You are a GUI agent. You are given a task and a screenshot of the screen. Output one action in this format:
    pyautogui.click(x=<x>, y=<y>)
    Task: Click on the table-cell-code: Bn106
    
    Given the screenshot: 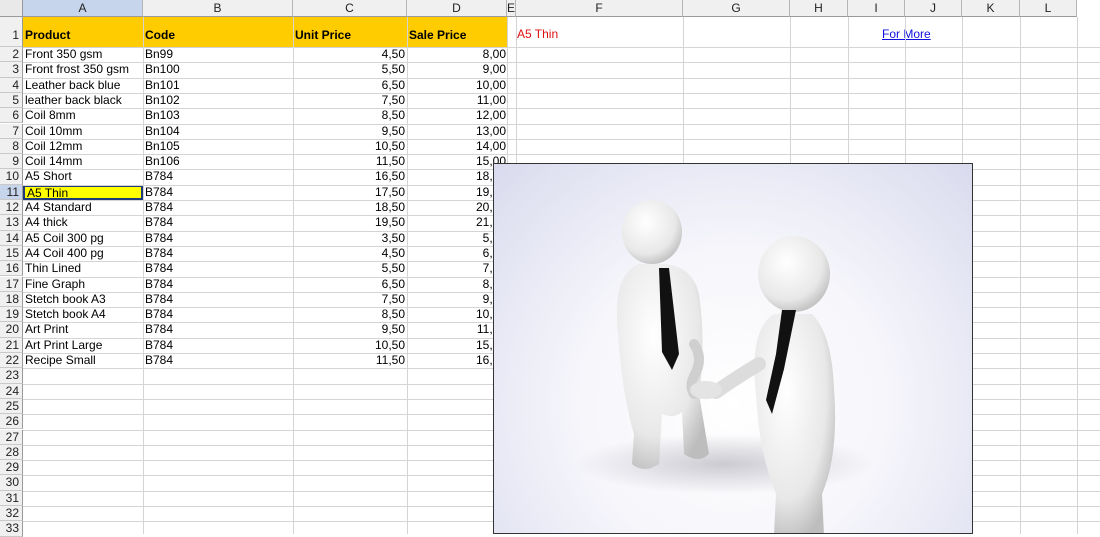 What is the action you would take?
    pyautogui.click(x=218, y=161)
    